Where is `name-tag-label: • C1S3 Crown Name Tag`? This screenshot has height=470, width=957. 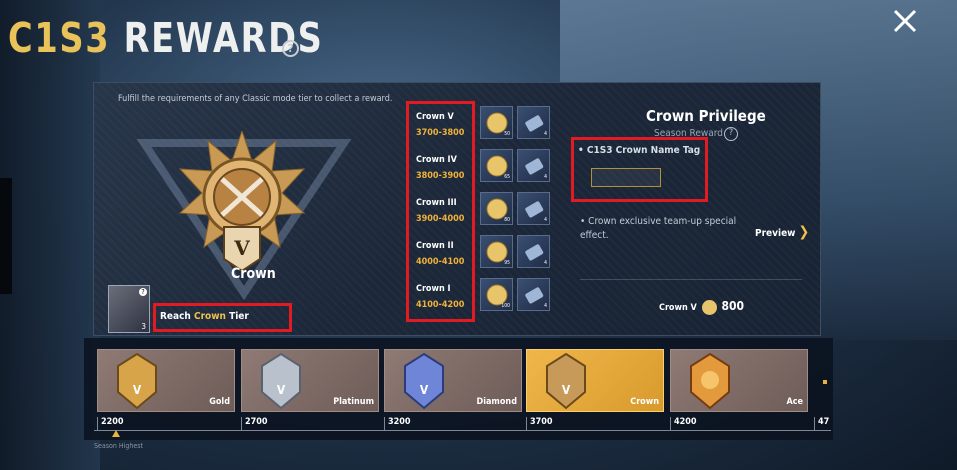 name-tag-label: • C1S3 Crown Name Tag is located at coordinates (639, 150).